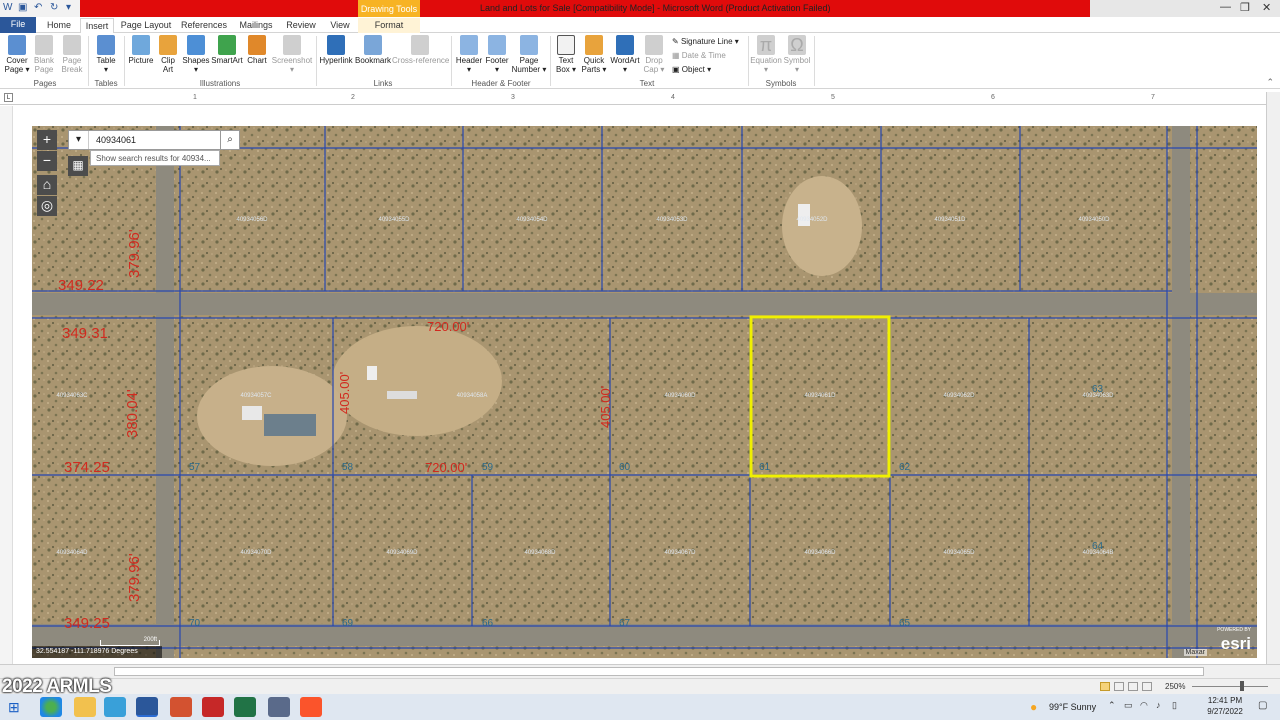 The height and width of the screenshot is (720, 1280). Describe the element at coordinates (659, 671) in the screenshot. I see `scroll-thumb` at that location.